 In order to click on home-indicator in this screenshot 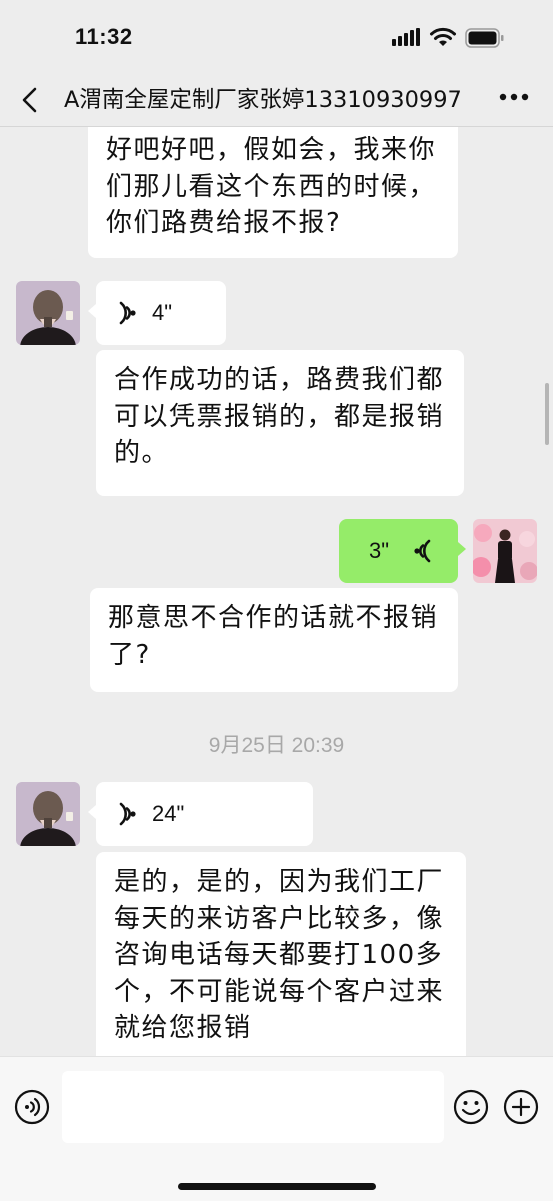, I will do `click(277, 1186)`.